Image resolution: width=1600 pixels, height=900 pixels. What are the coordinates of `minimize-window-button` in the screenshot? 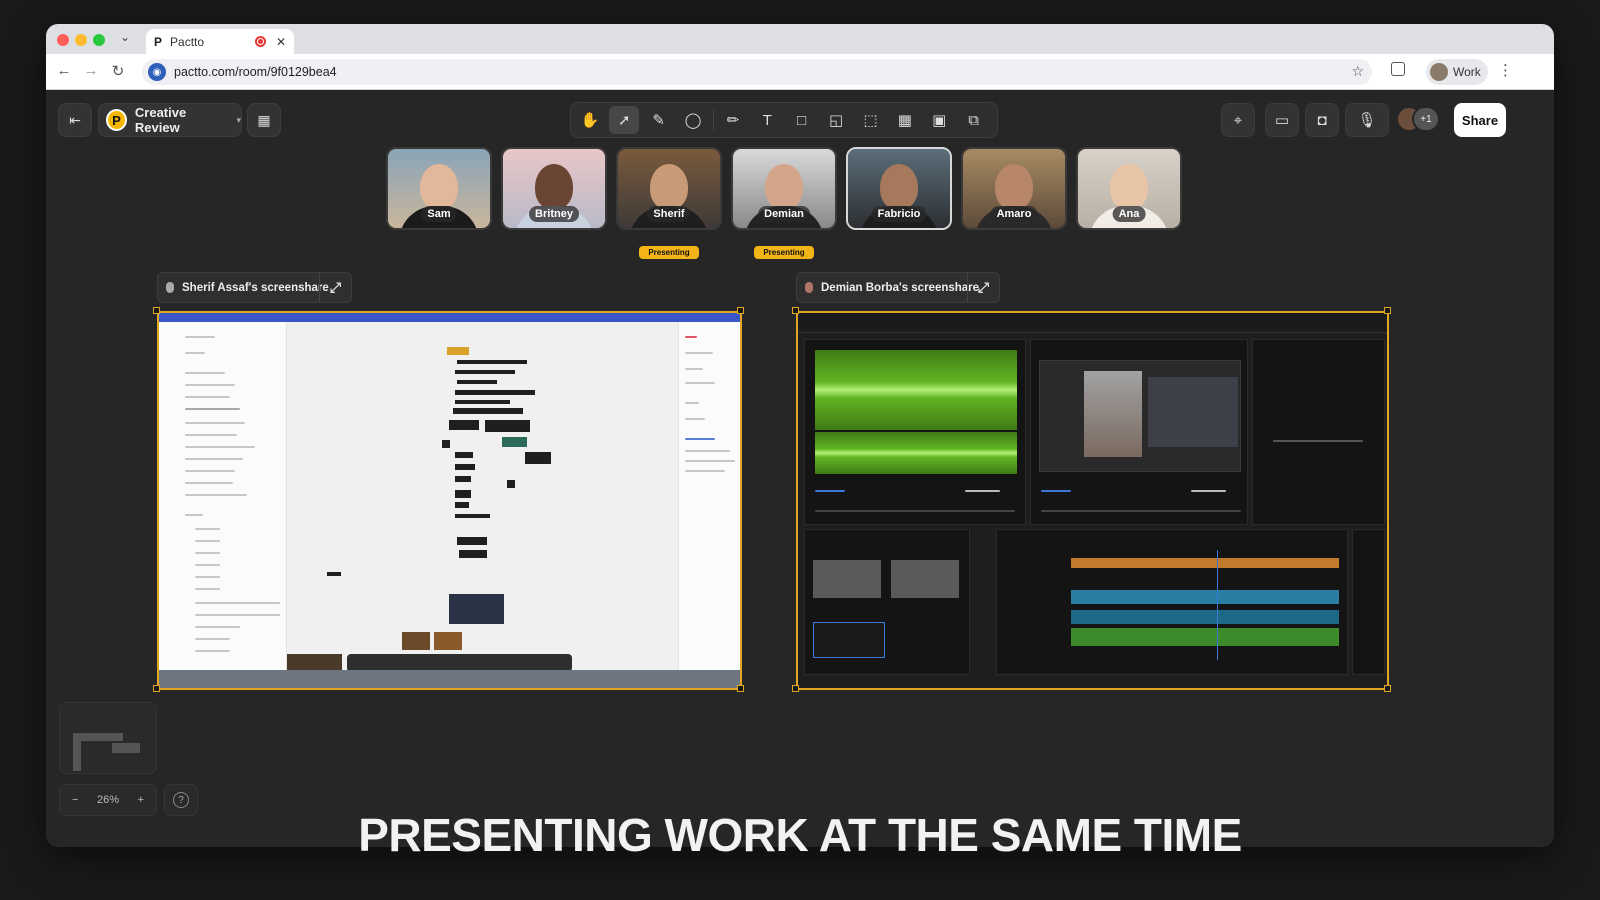 It's located at (81, 40).